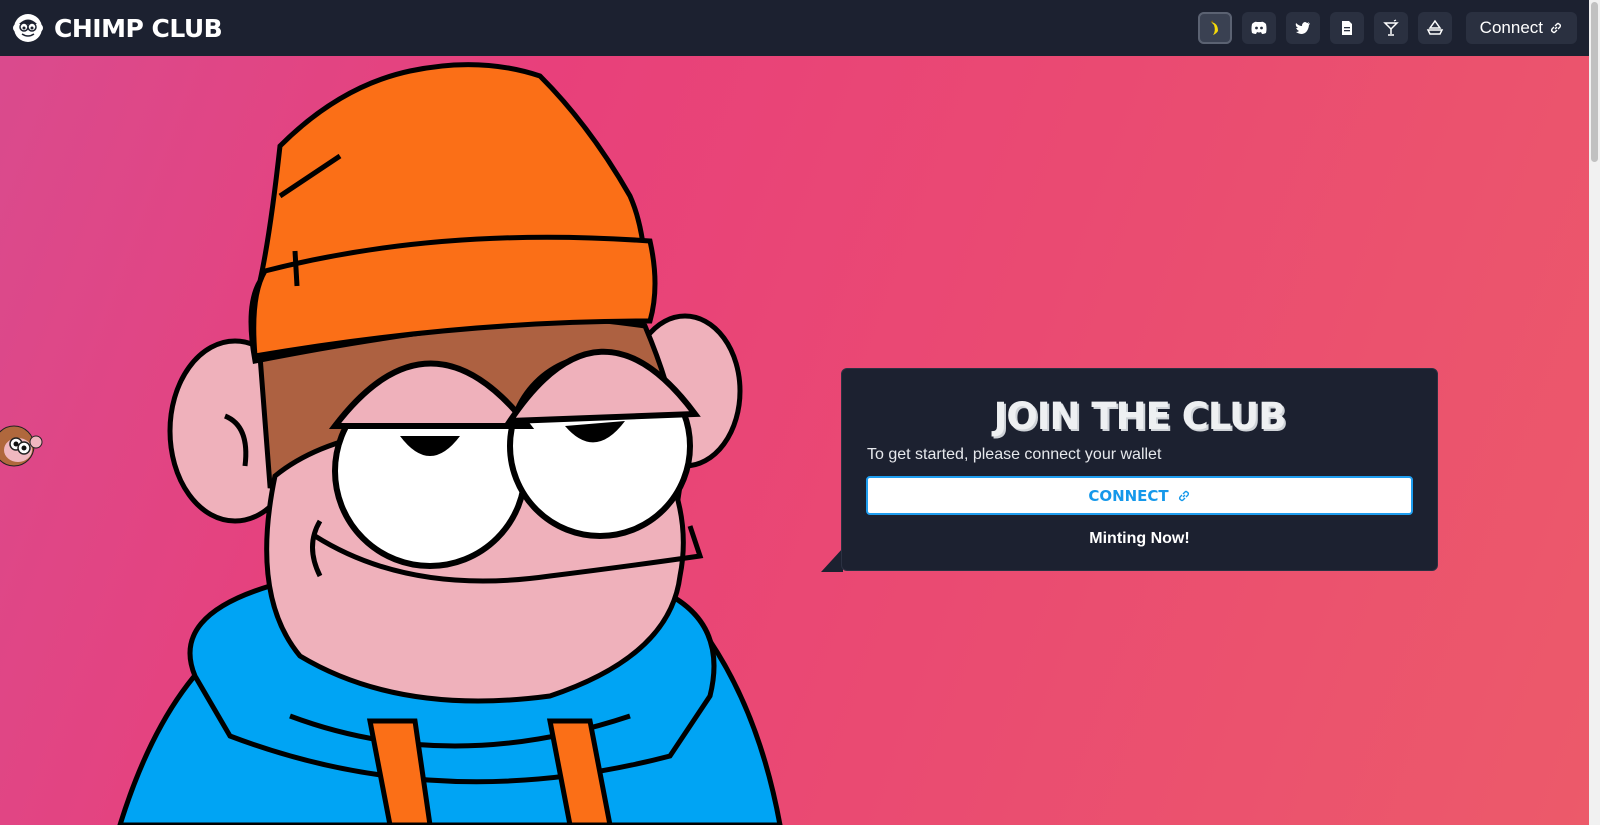 This screenshot has height=825, width=1600. I want to click on cocktail-button, so click(1390, 28).